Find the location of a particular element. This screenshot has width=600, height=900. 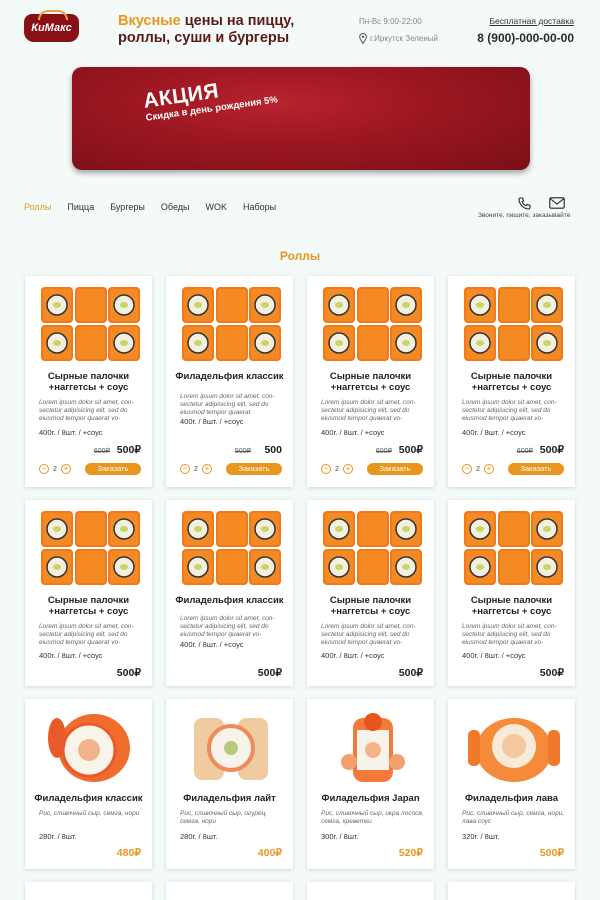

product-price: 520₽ is located at coordinates (410, 853).